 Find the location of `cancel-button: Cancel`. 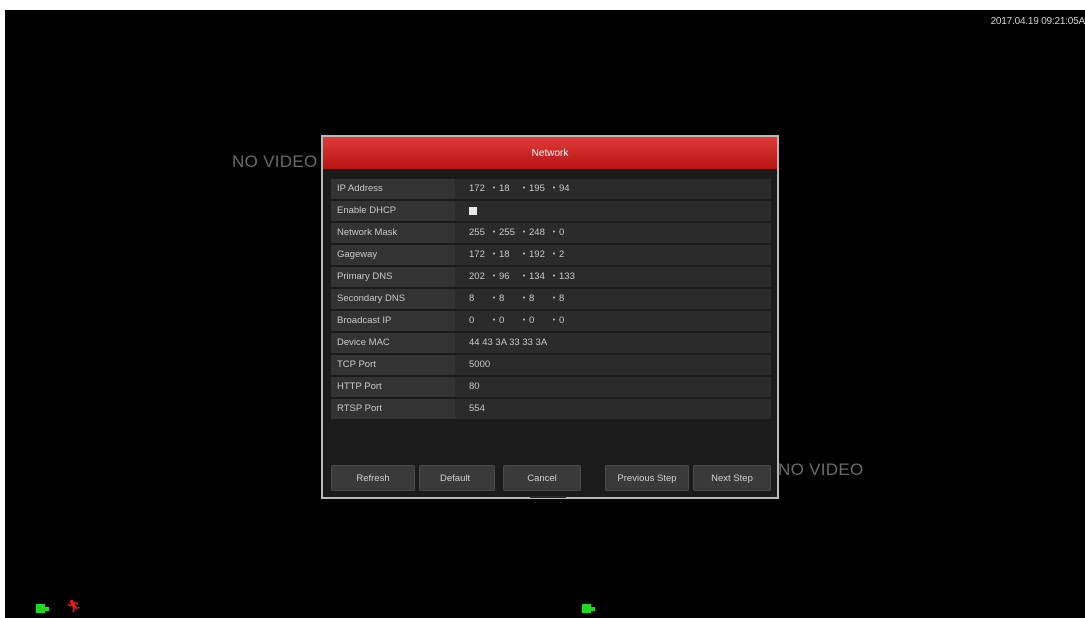

cancel-button: Cancel is located at coordinates (542, 478).